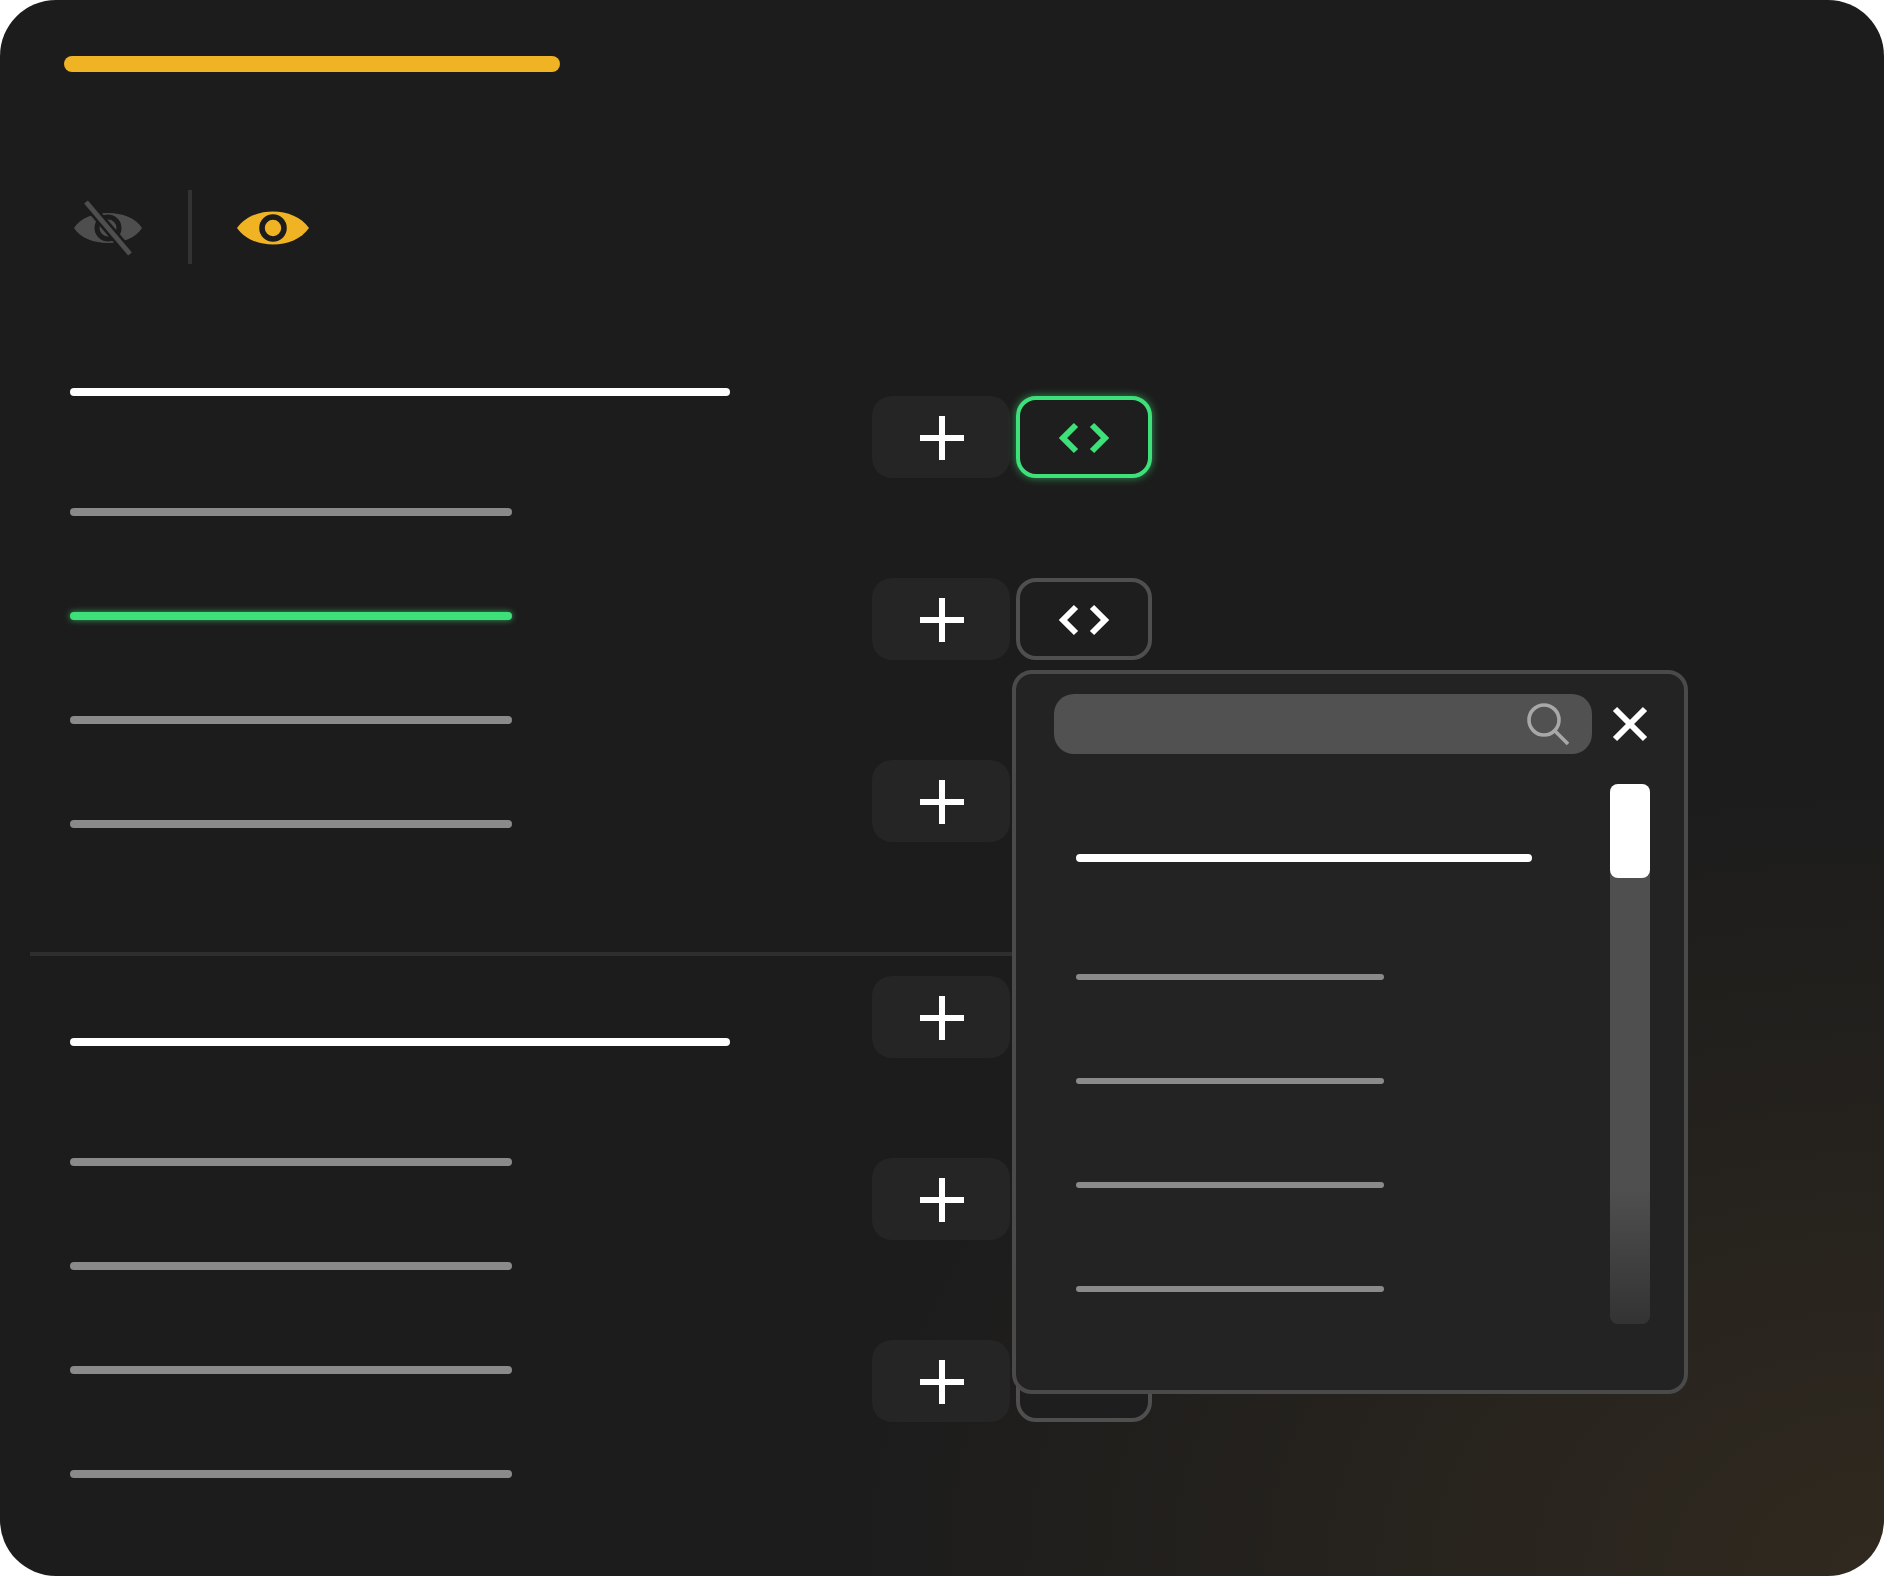 The image size is (1884, 1576). I want to click on search-icon, so click(1548, 724).